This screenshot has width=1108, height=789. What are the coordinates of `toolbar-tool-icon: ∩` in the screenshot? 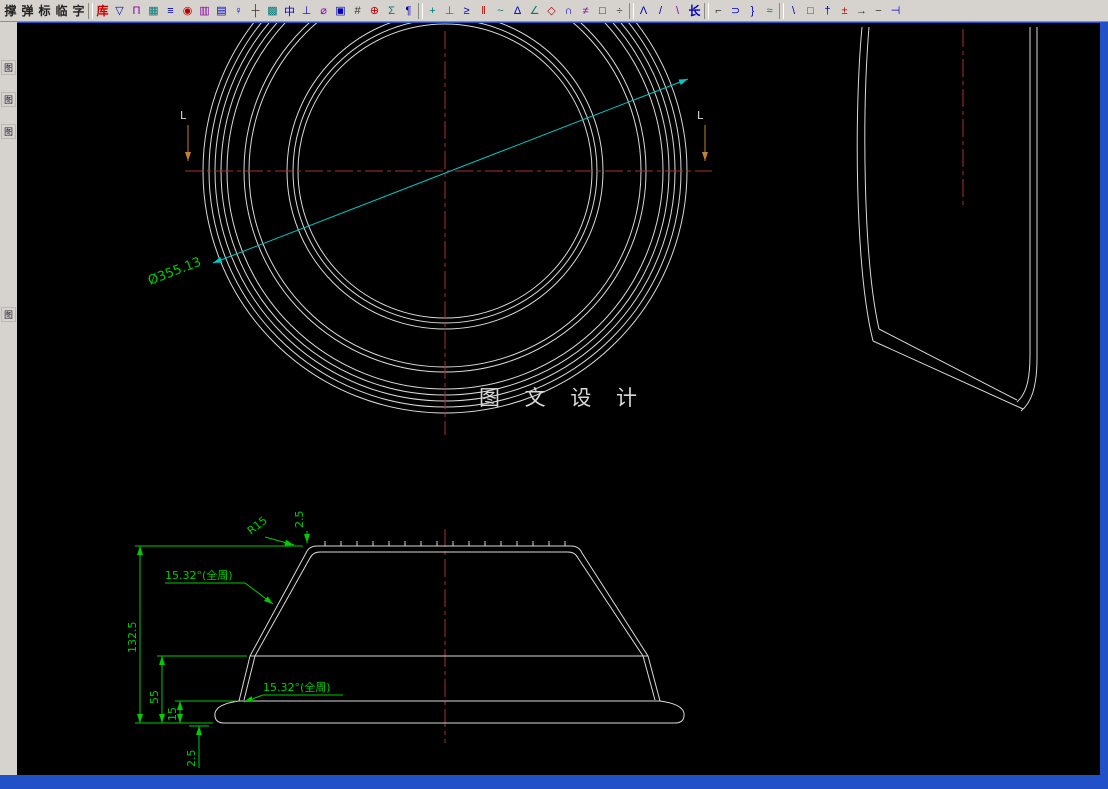 It's located at (568, 11).